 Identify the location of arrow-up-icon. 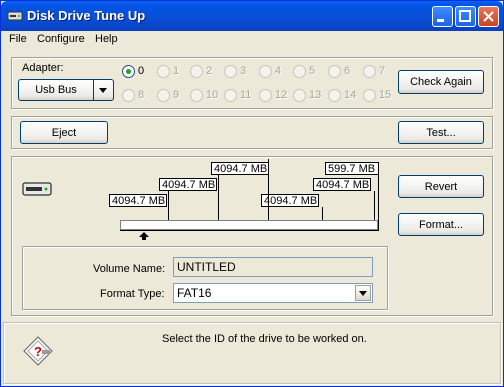
(144, 236).